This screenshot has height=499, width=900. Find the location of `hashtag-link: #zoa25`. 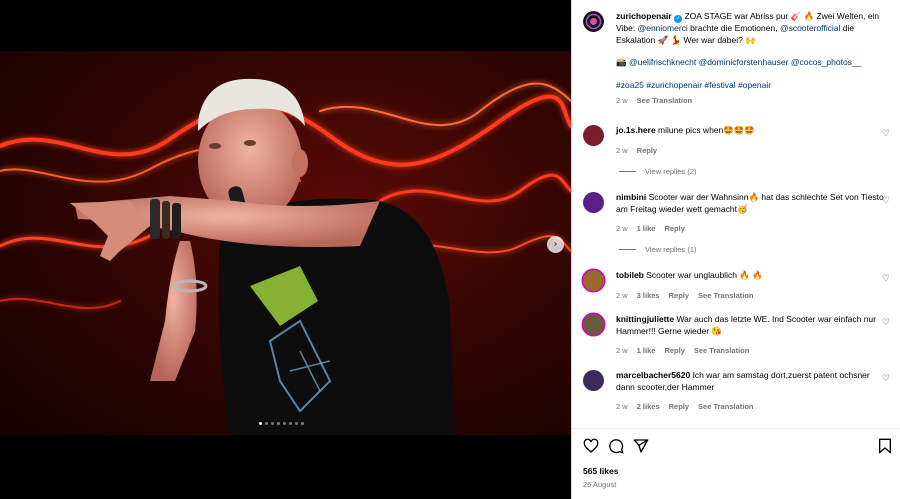

hashtag-link: #zoa25 is located at coordinates (630, 85).